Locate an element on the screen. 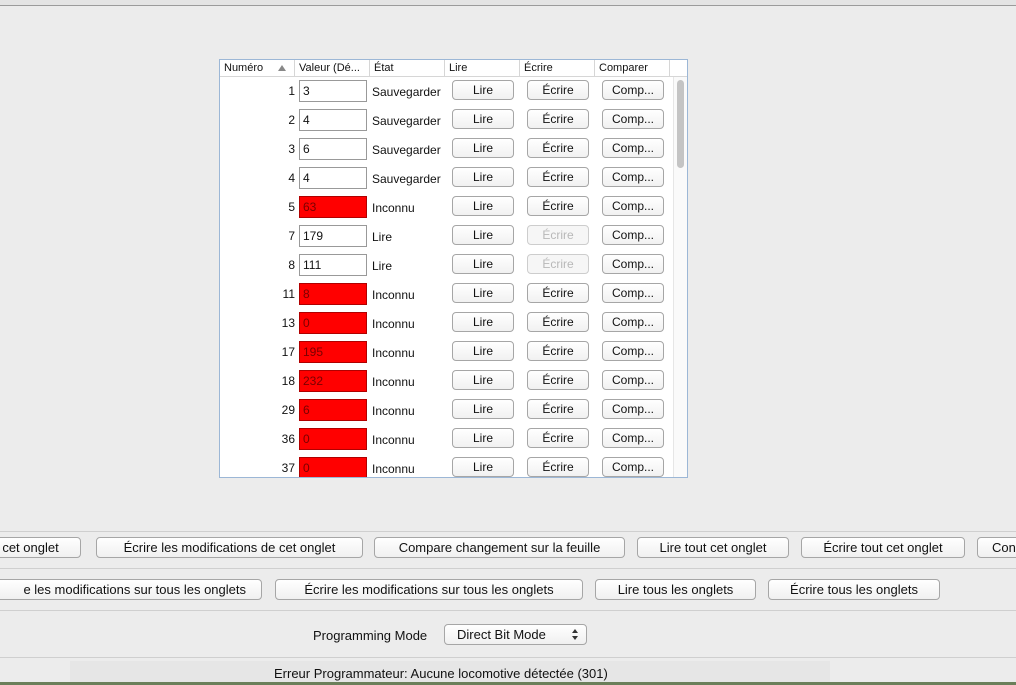 The height and width of the screenshot is (685, 1016). cv-number: 2 is located at coordinates (291, 120).